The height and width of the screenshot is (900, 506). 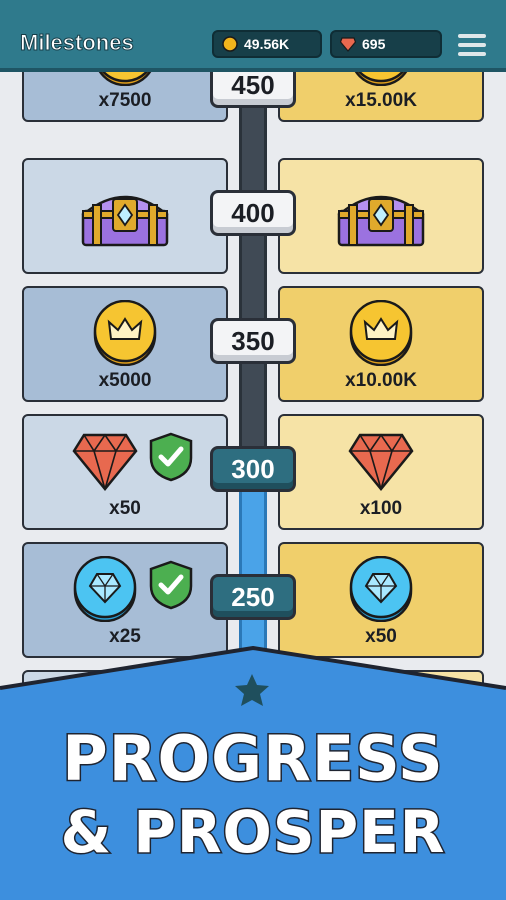 I want to click on milestone-marker-400: 400, so click(x=253, y=213).